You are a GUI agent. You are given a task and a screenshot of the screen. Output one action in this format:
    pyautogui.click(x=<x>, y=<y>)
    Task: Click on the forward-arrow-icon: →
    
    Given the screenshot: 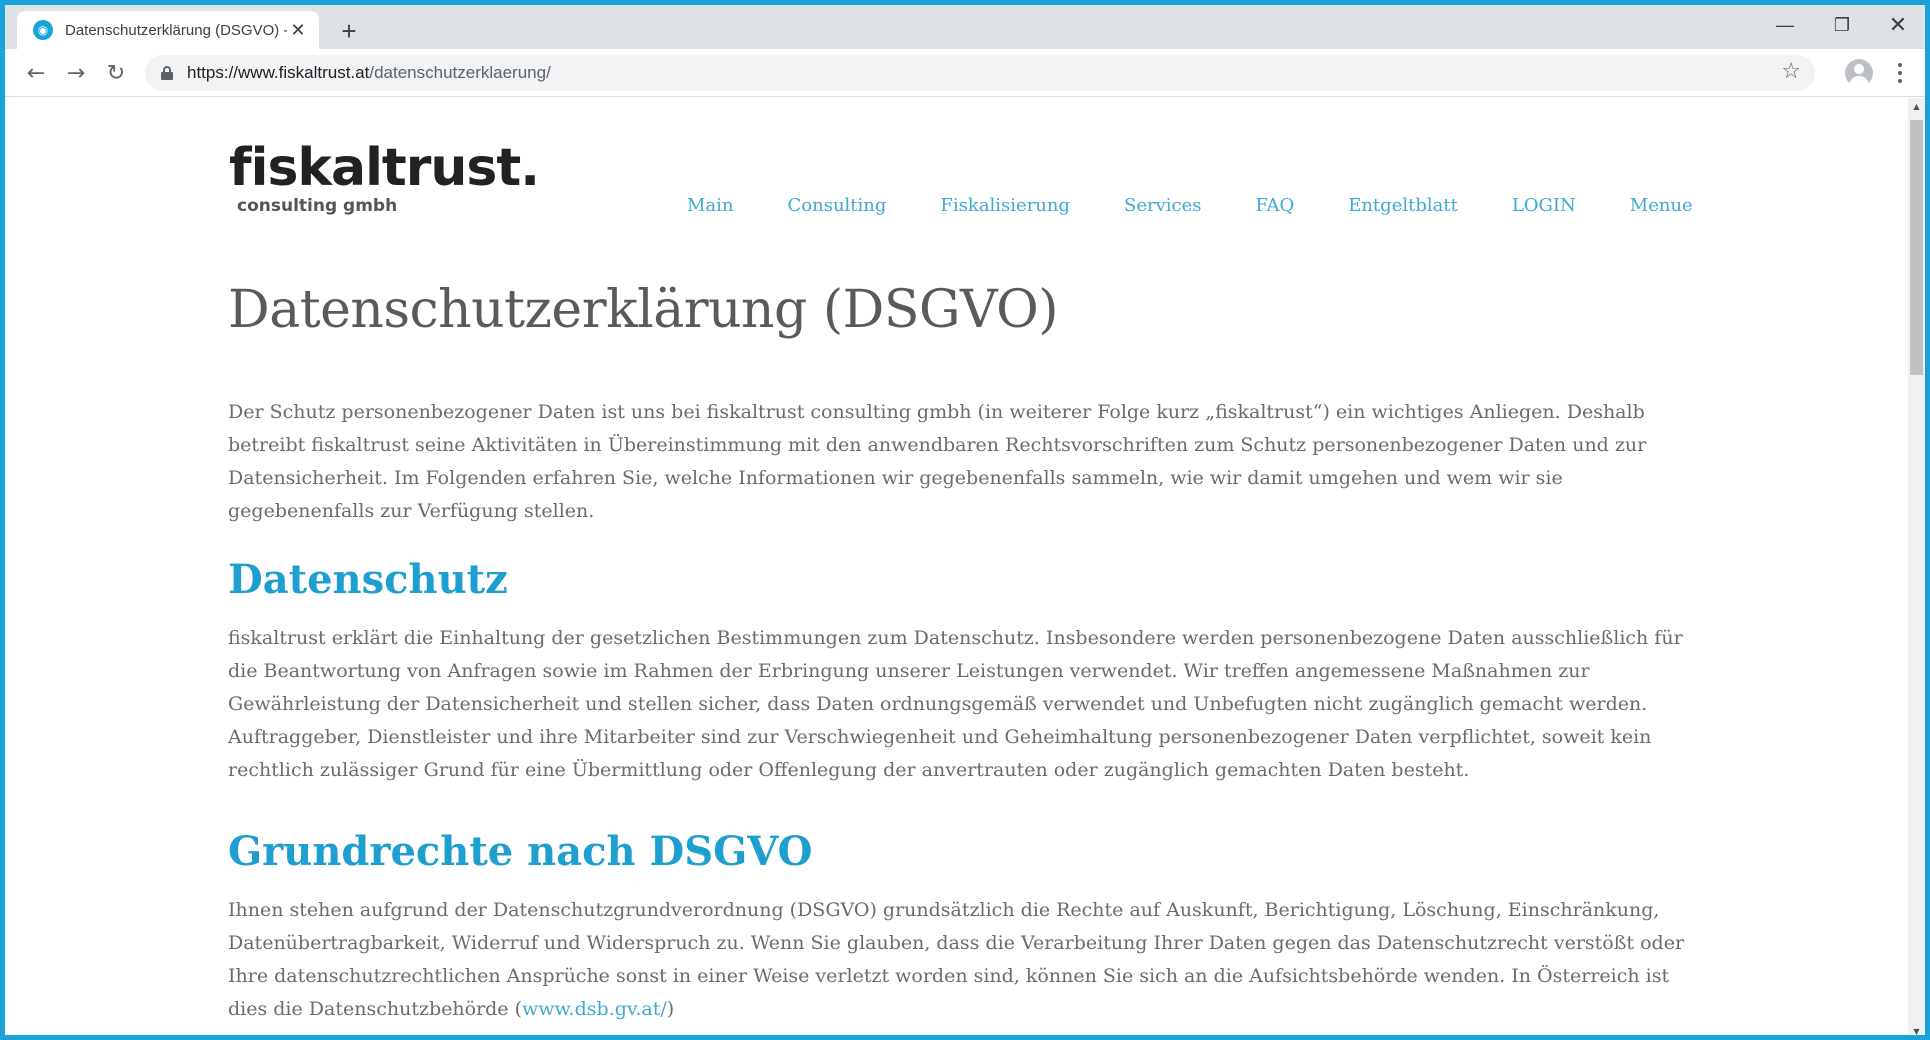 What is the action you would take?
    pyautogui.click(x=76, y=73)
    